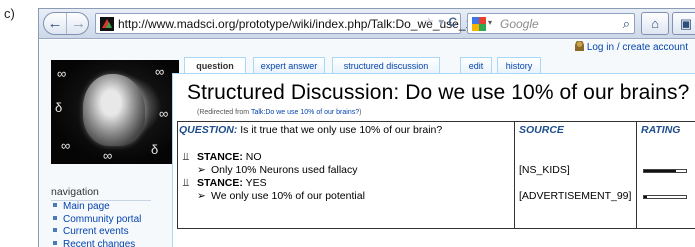  I want to click on stance-value: NO, so click(252, 157).